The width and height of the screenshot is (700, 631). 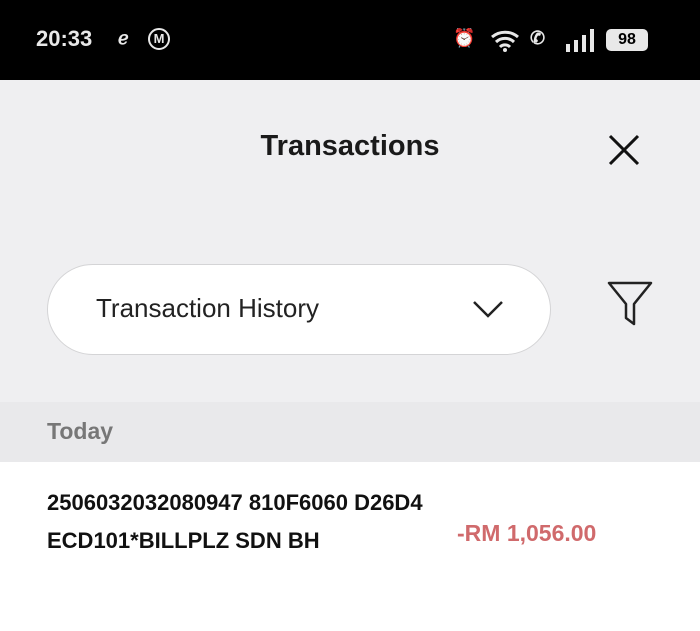 I want to click on chevron-down-icon, so click(x=488, y=309).